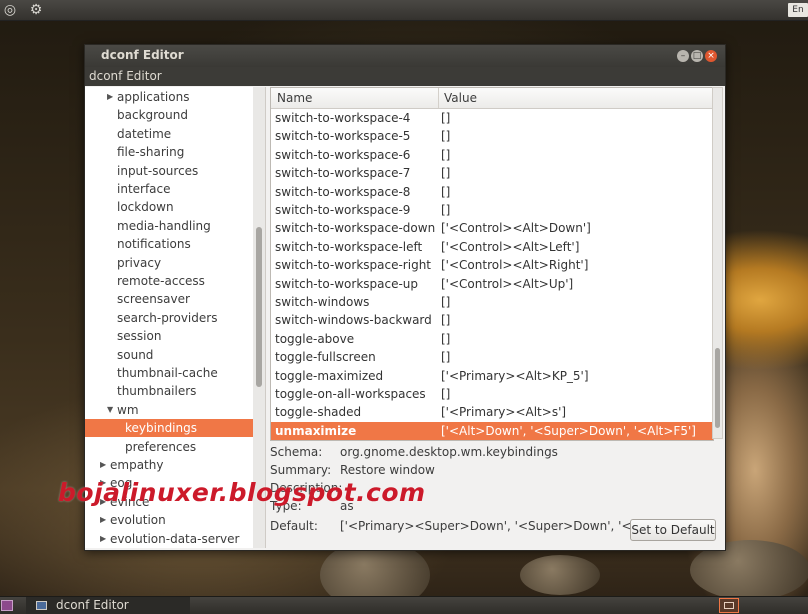 The width and height of the screenshot is (808, 614). What do you see at coordinates (798, 10) in the screenshot?
I see `language-indicator: En` at bounding box center [798, 10].